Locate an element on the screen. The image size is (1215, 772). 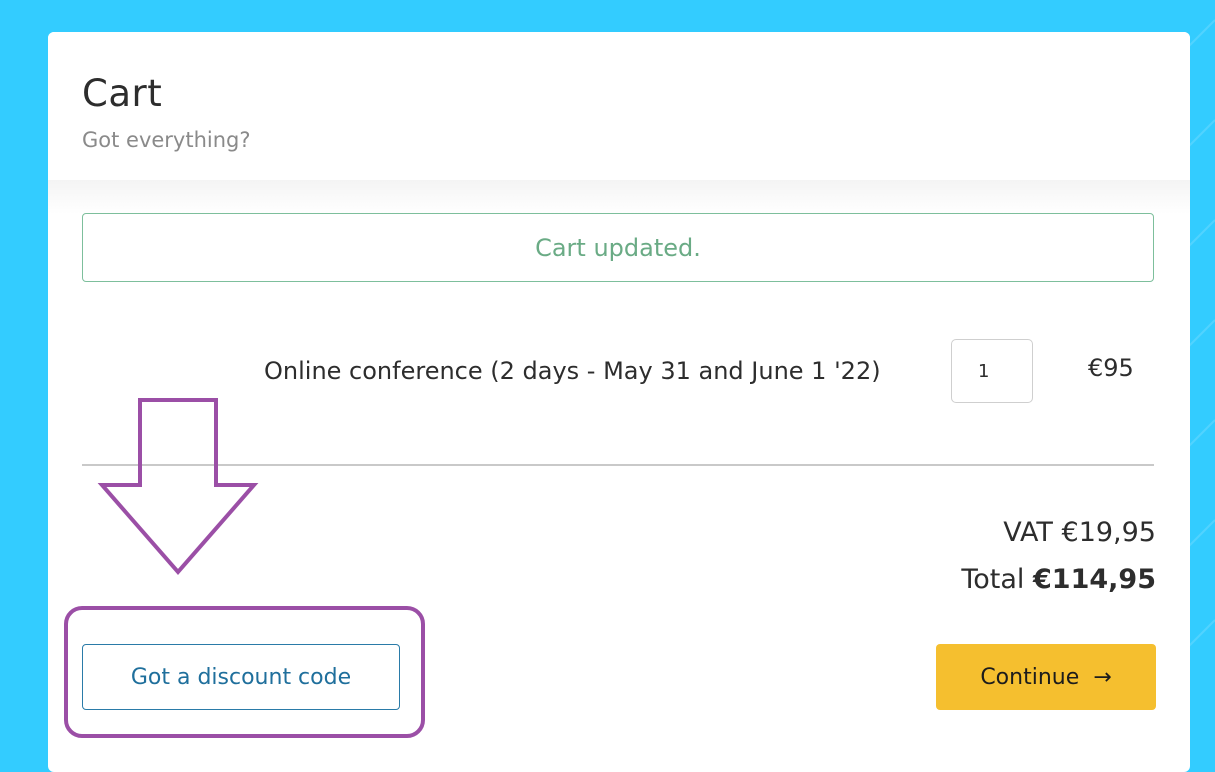
vat-row: VAT €19,95 is located at coordinates (1079, 532).